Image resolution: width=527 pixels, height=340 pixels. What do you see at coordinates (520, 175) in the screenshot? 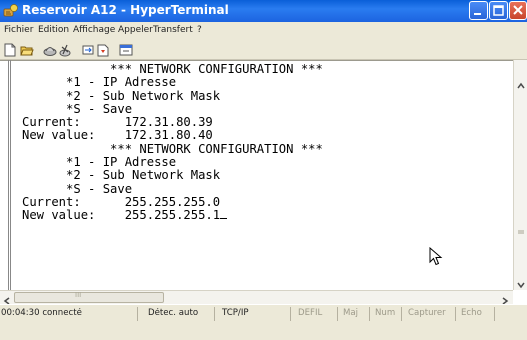
I see `vertical-scrollbar` at bounding box center [520, 175].